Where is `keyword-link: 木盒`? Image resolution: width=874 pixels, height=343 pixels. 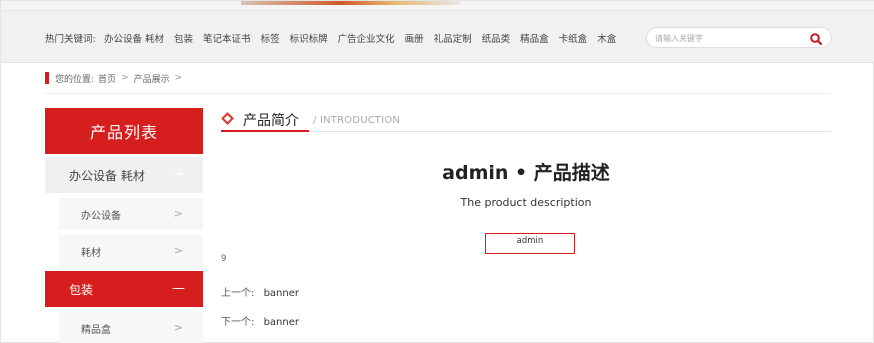 keyword-link: 木盒 is located at coordinates (606, 38).